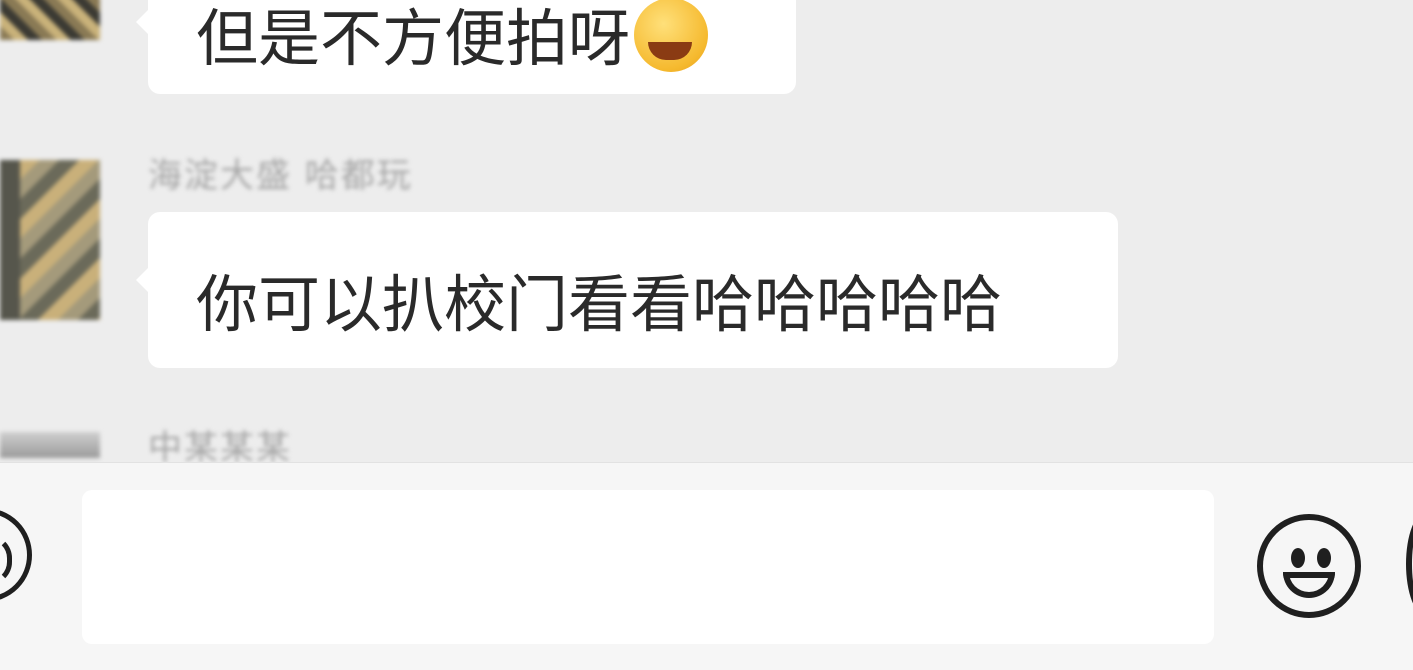  I want to click on message-text: 你可以扒校门看看哈哈哈哈哈, so click(599, 304).